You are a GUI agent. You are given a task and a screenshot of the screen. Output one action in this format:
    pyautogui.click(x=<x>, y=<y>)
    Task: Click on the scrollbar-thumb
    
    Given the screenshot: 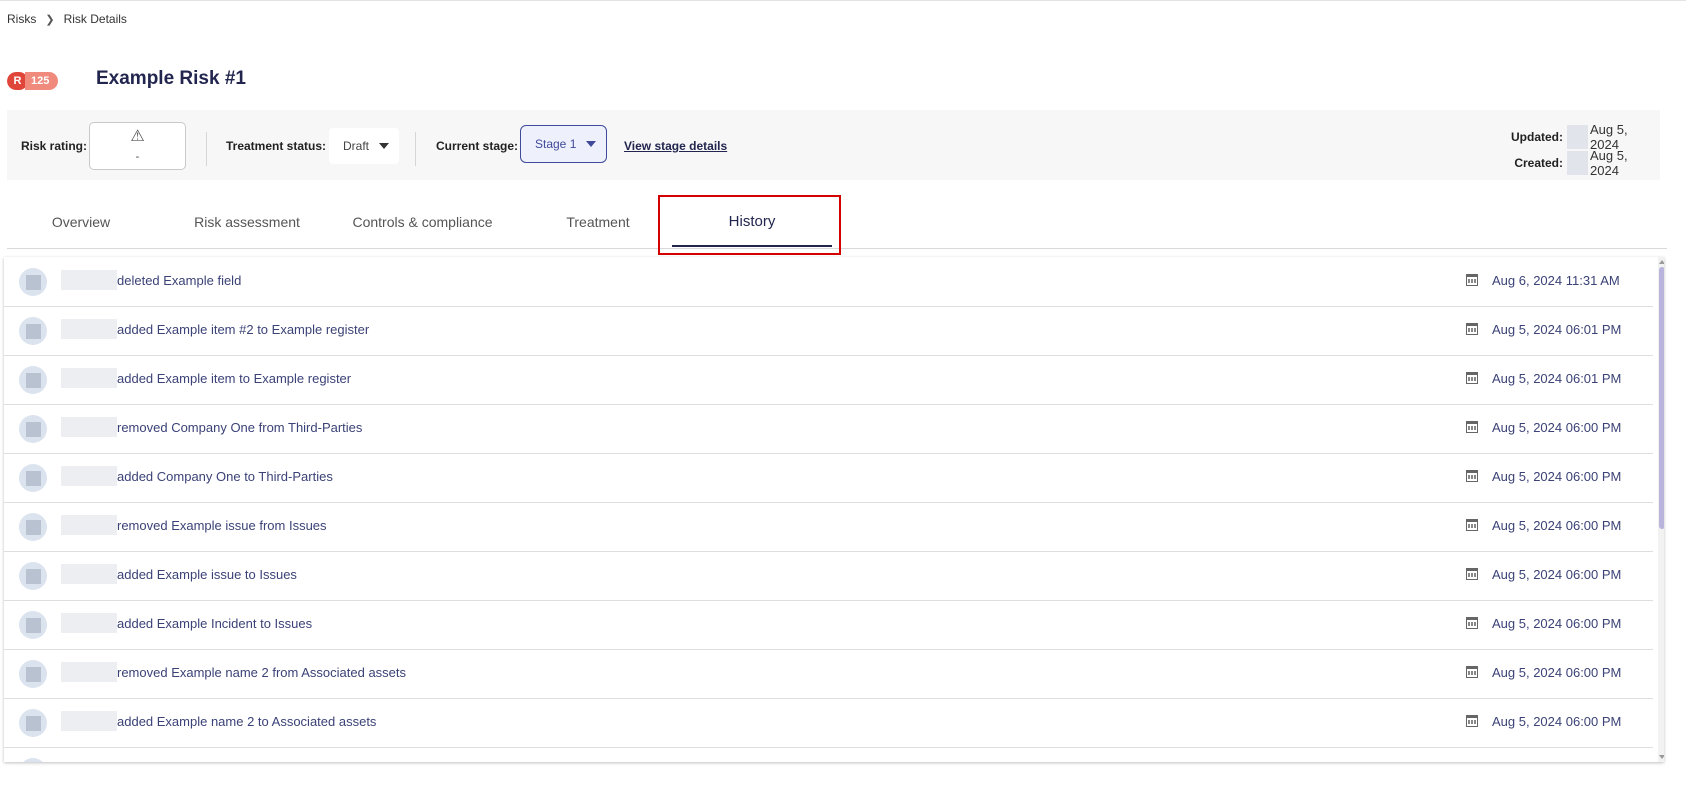 What is the action you would take?
    pyautogui.click(x=1661, y=398)
    